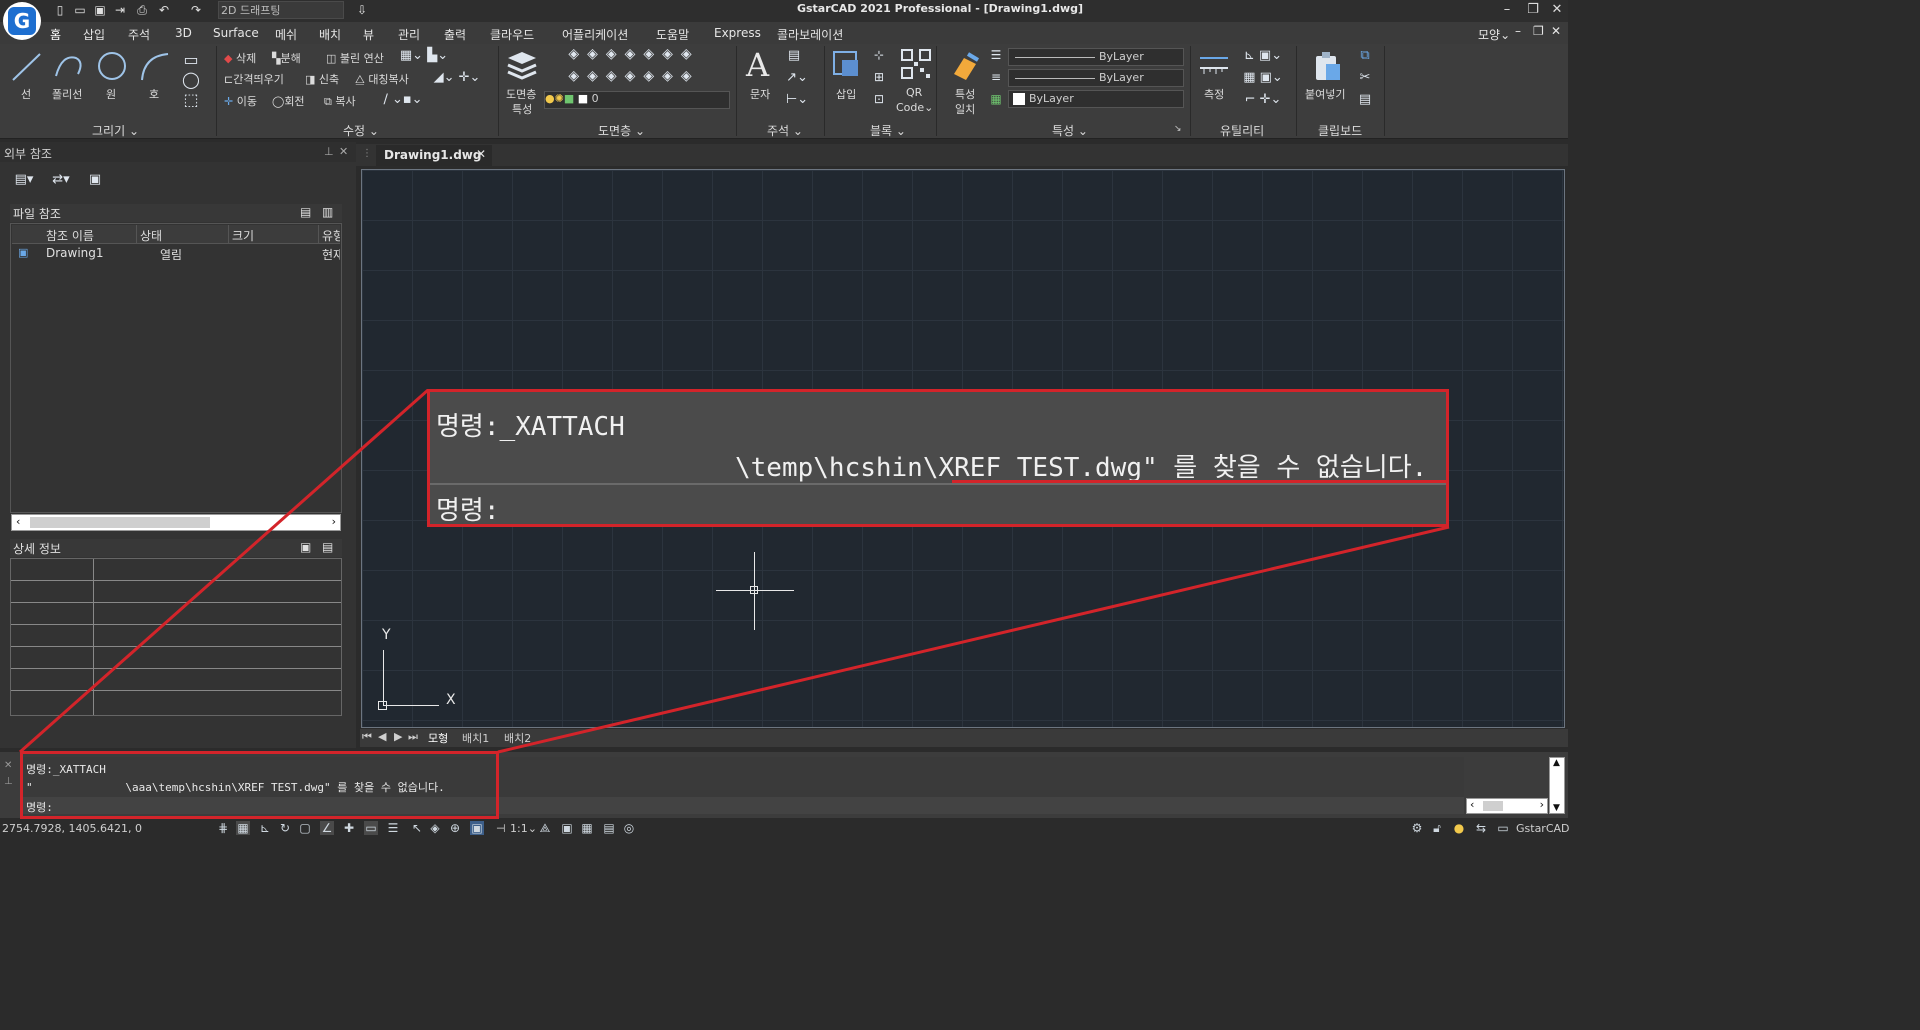 Image resolution: width=1920 pixels, height=1030 pixels. I want to click on array-icon: ▦⌄ ▙⌄, so click(424, 55).